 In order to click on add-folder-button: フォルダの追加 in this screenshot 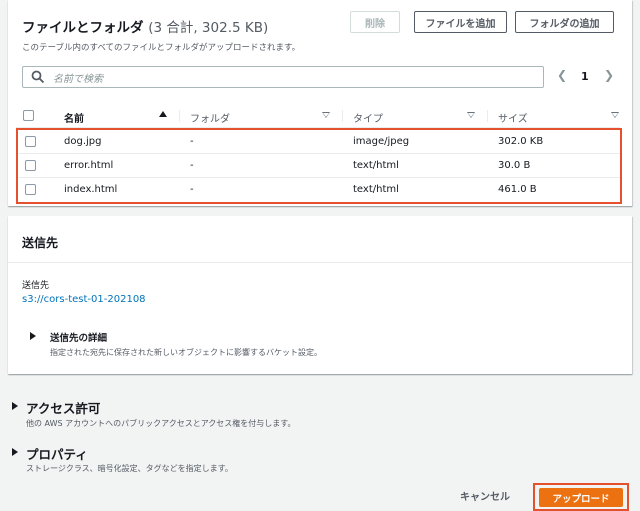, I will do `click(564, 22)`.